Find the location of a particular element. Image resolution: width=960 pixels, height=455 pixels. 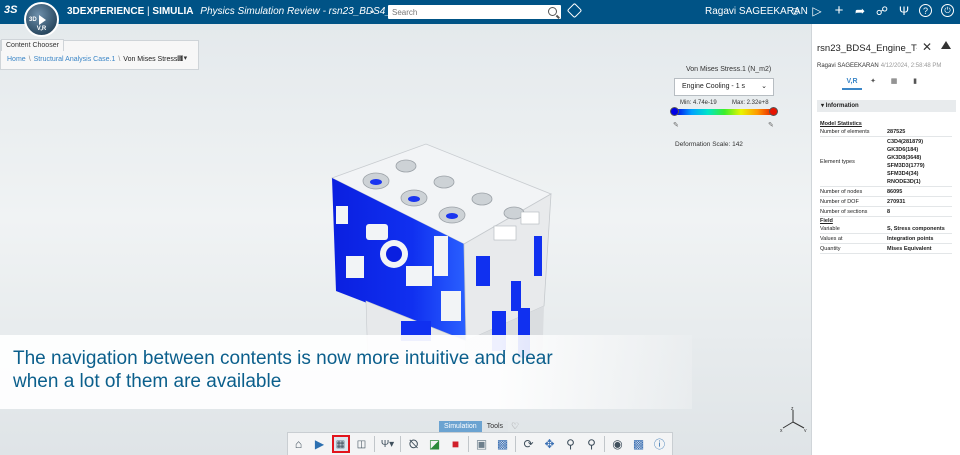

help-icon: ? is located at coordinates (925, 10).